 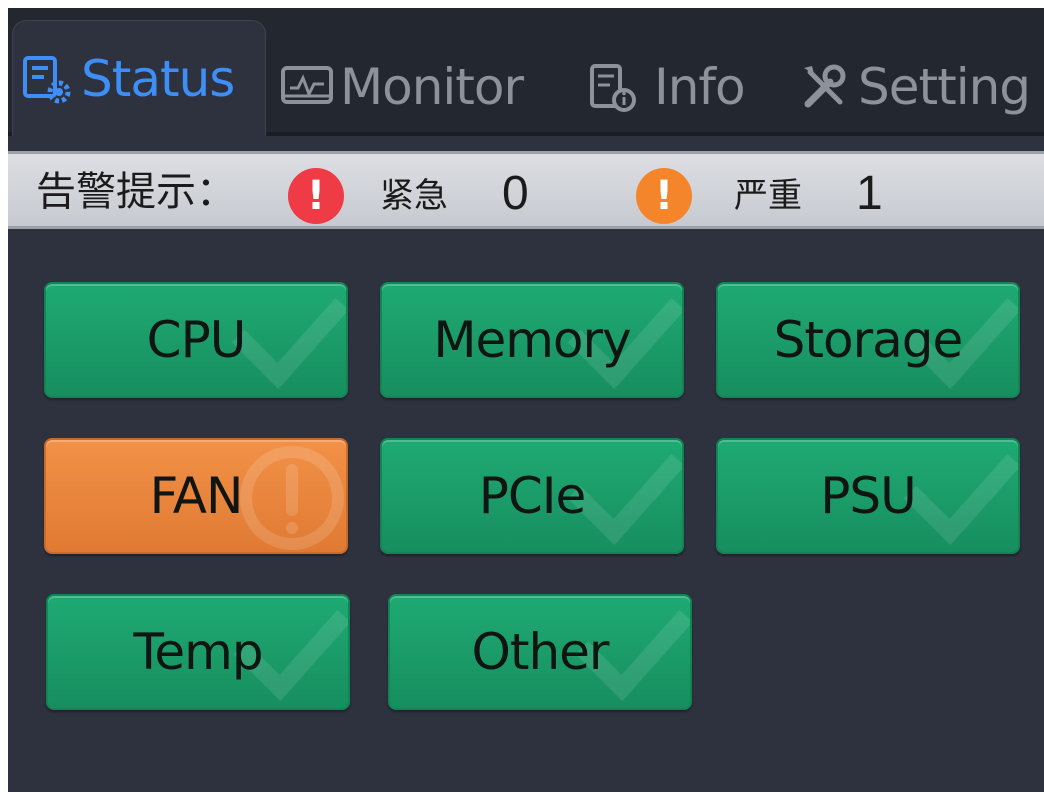 What do you see at coordinates (414, 196) in the screenshot?
I see `critical-label: 紧急` at bounding box center [414, 196].